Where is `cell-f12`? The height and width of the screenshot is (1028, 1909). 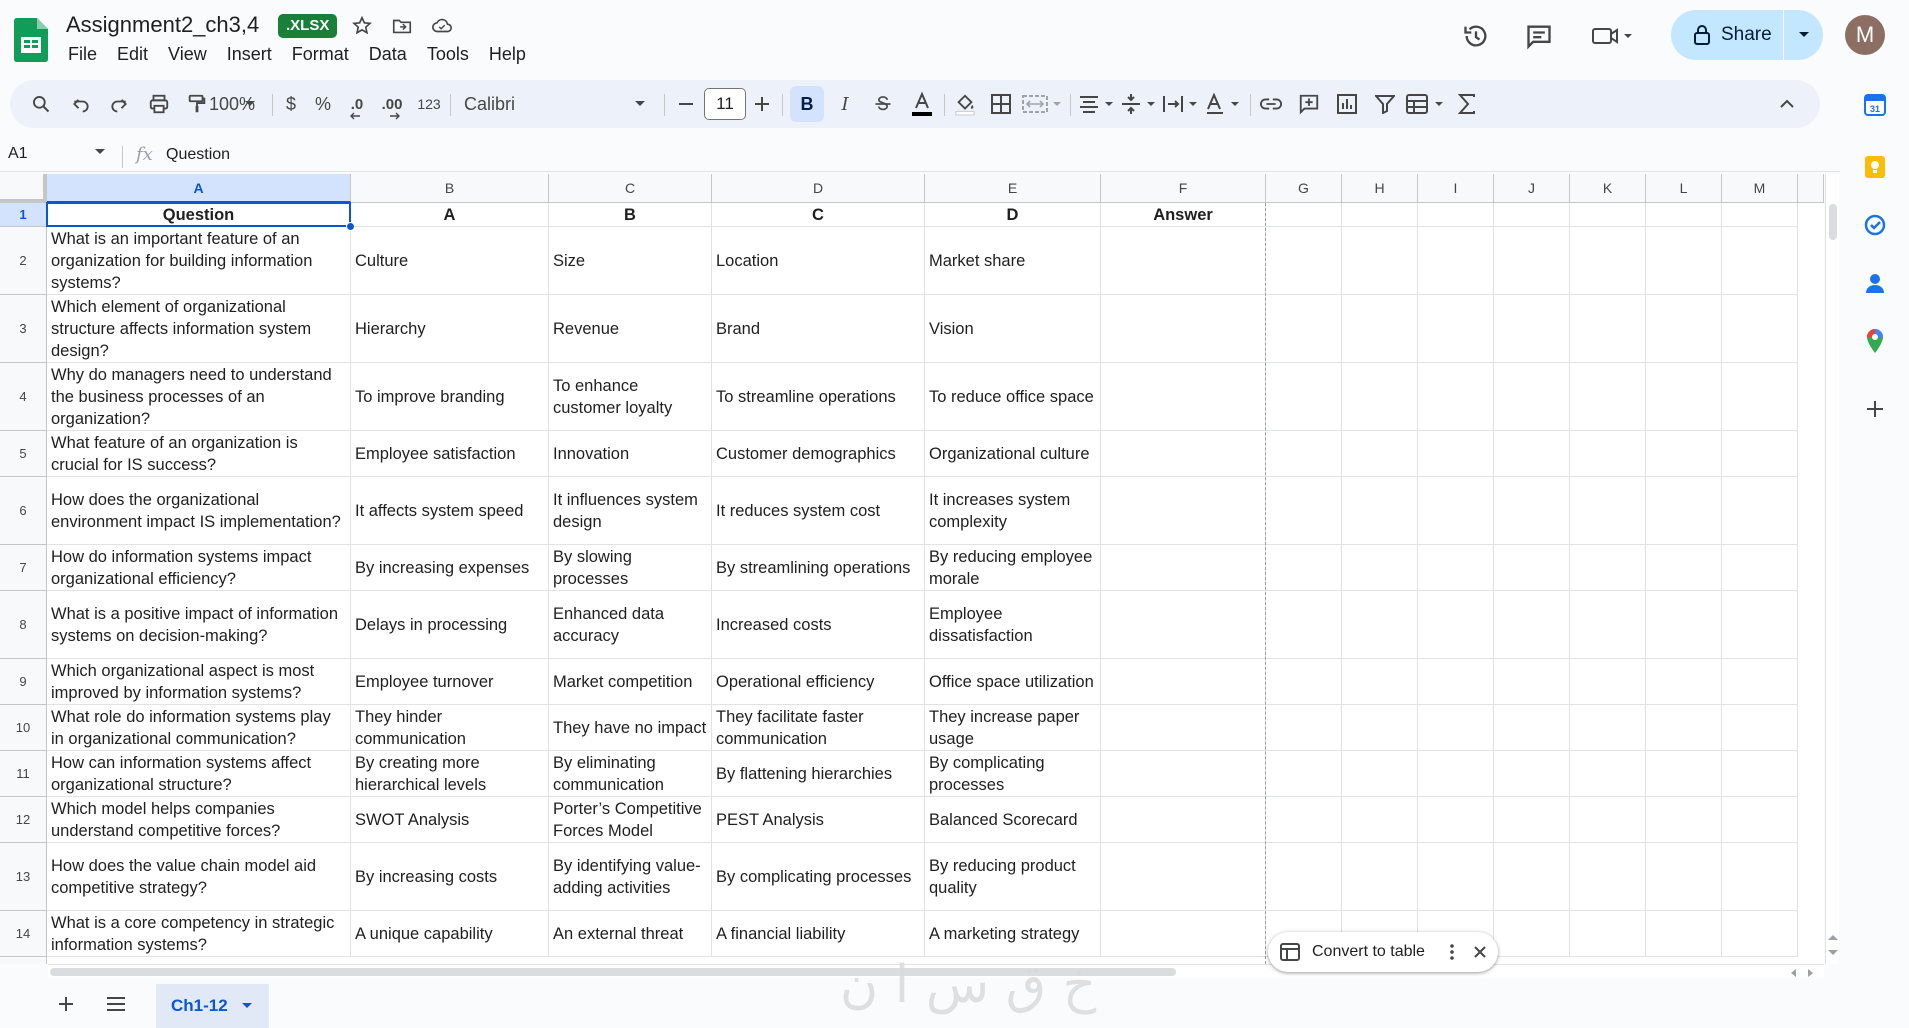
cell-f12 is located at coordinates (1183, 820).